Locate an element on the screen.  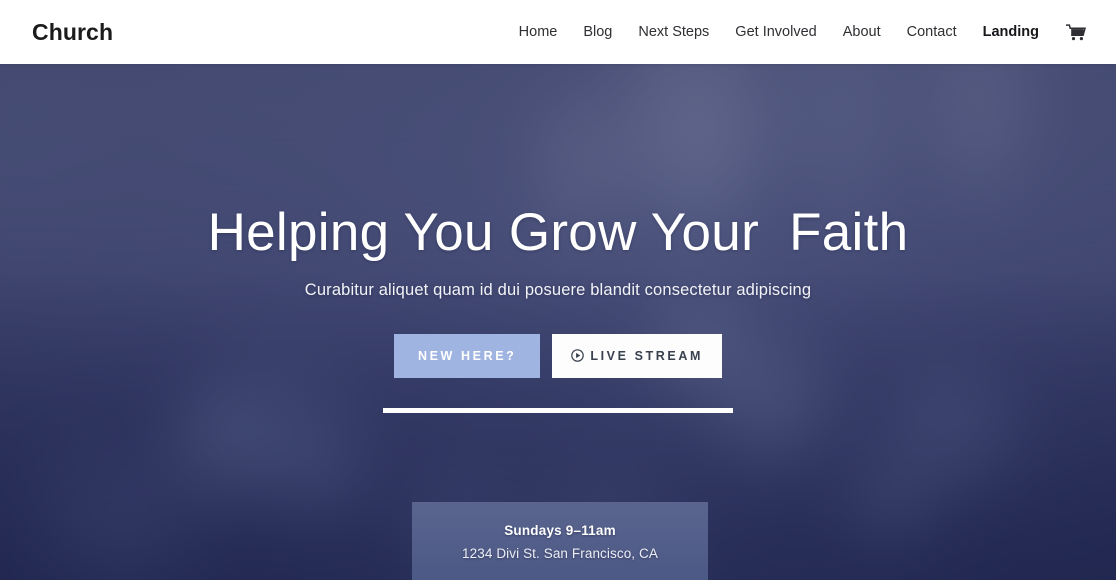
service-time: Sundays 9–11am is located at coordinates (560, 530).